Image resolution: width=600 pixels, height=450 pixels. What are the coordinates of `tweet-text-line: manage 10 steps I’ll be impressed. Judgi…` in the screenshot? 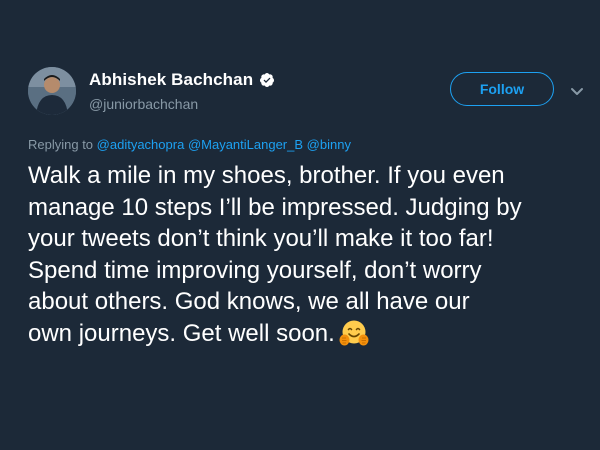 It's located at (275, 207).